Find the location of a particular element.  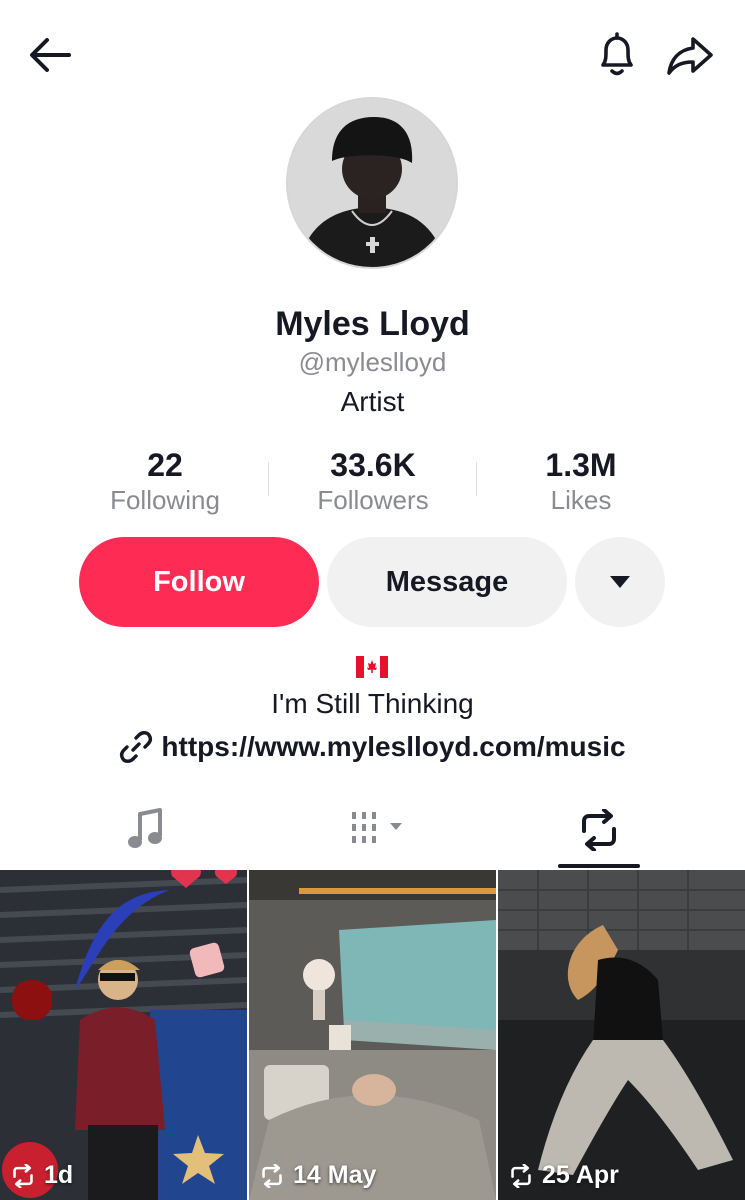

profile-role: Artist is located at coordinates (372, 401).